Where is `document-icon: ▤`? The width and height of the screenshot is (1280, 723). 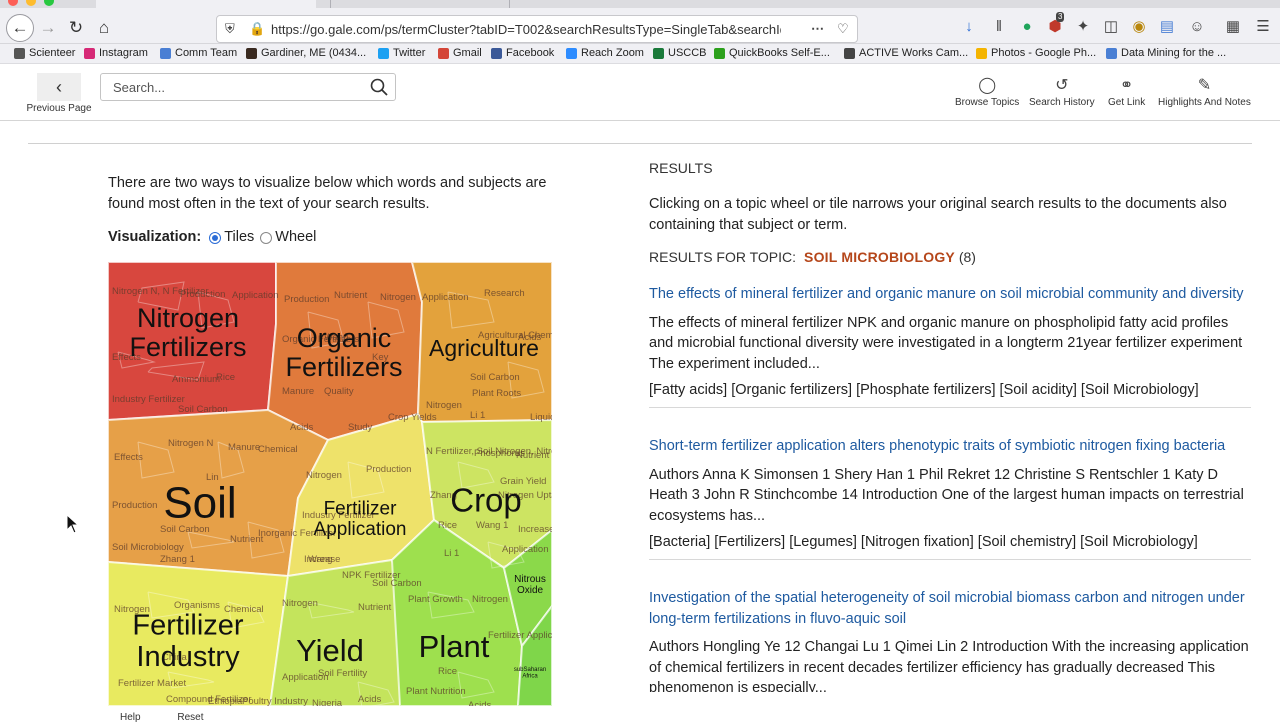
document-icon: ▤ is located at coordinates (1167, 27).